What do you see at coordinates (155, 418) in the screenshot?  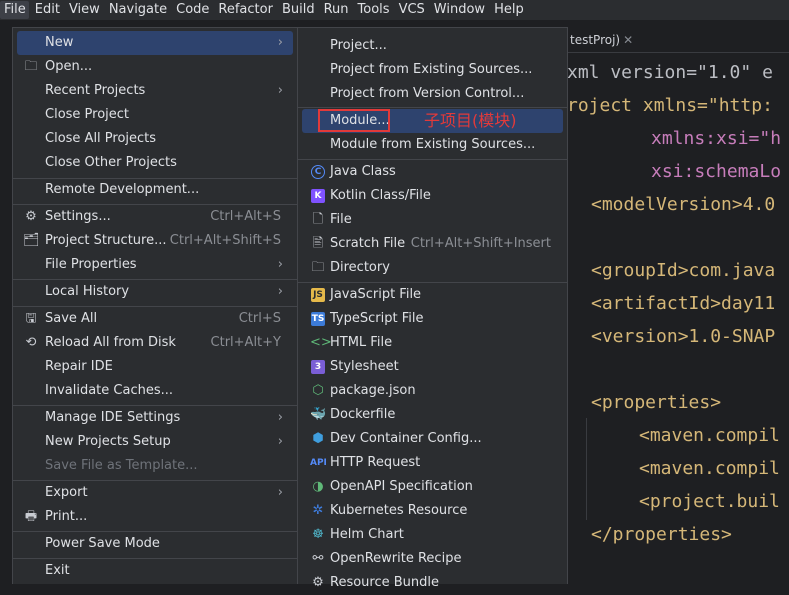 I see `menu-item-manage-ide-settings: Manage IDE Settings ›` at bounding box center [155, 418].